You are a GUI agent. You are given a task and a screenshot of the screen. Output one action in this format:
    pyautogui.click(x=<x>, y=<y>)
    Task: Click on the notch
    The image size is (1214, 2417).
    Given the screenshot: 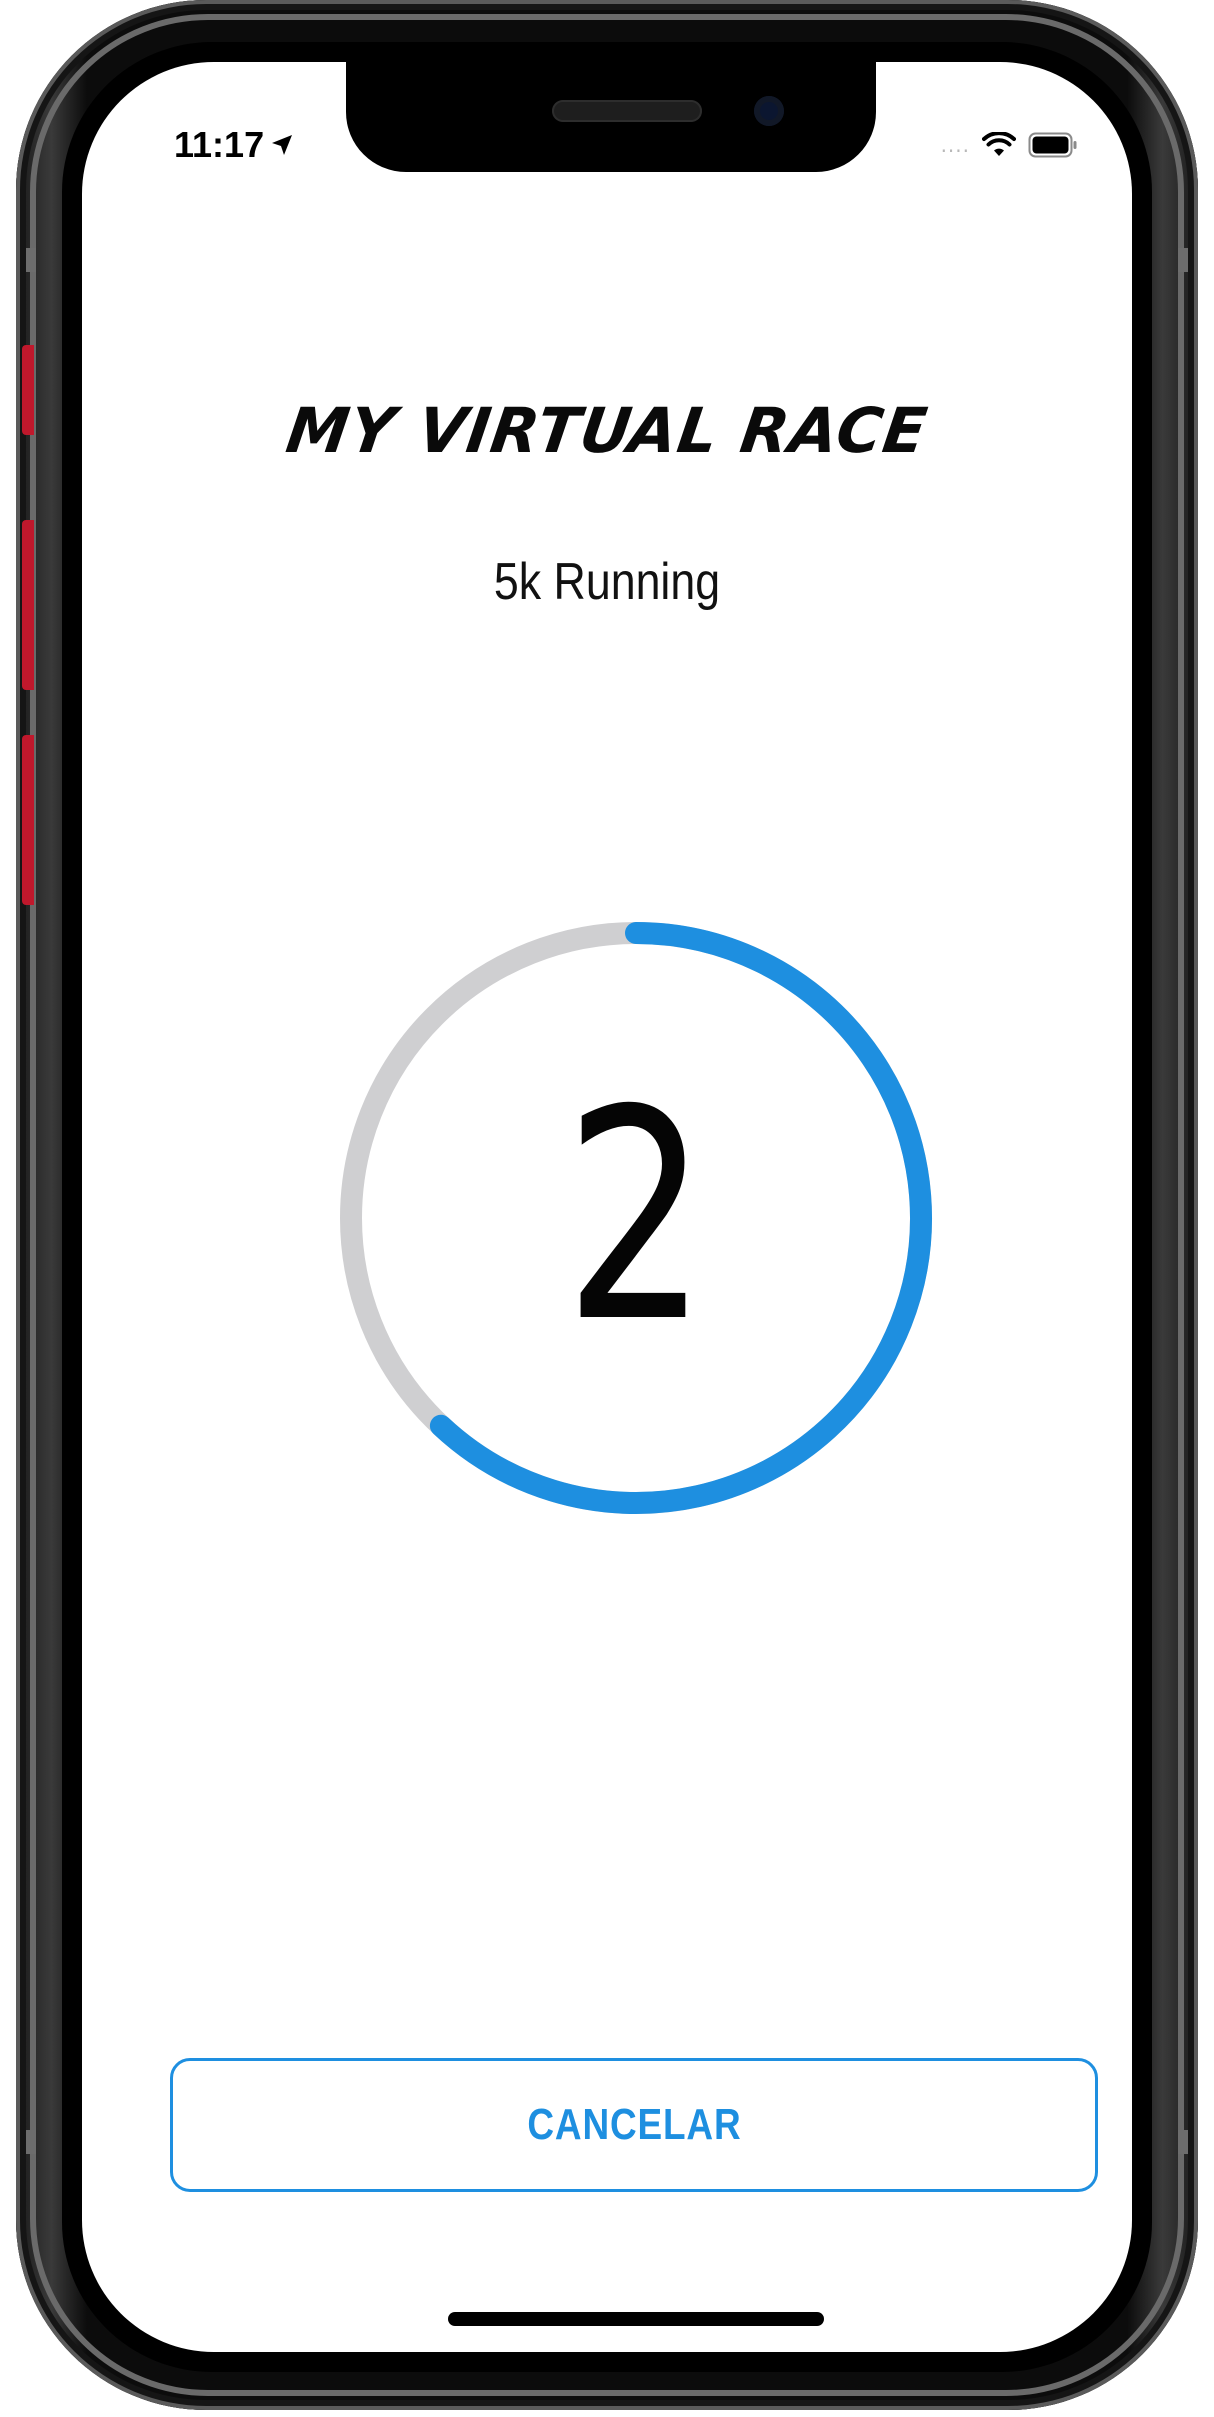 What is the action you would take?
    pyautogui.click(x=611, y=117)
    